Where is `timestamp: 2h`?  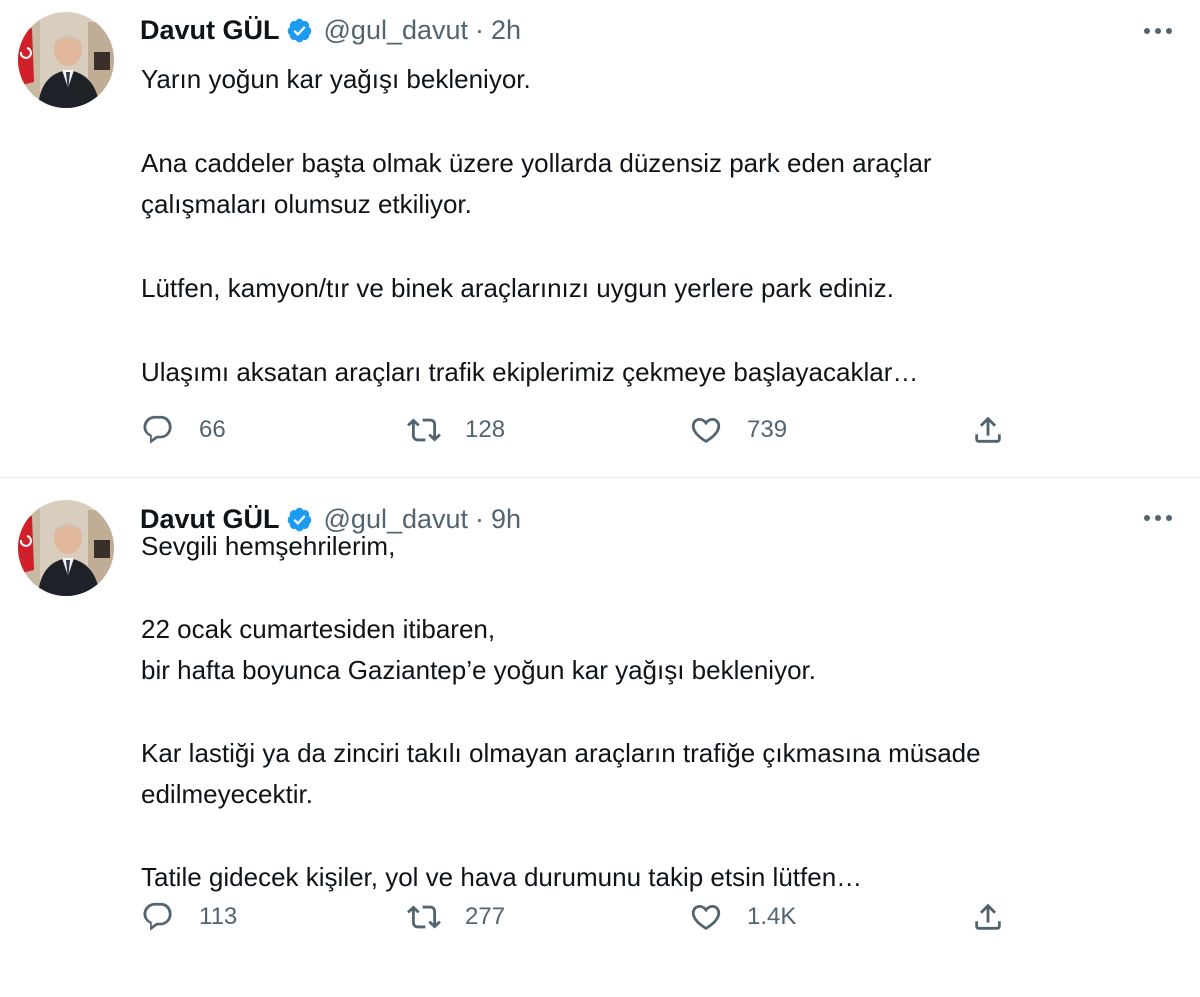 timestamp: 2h is located at coordinates (506, 30).